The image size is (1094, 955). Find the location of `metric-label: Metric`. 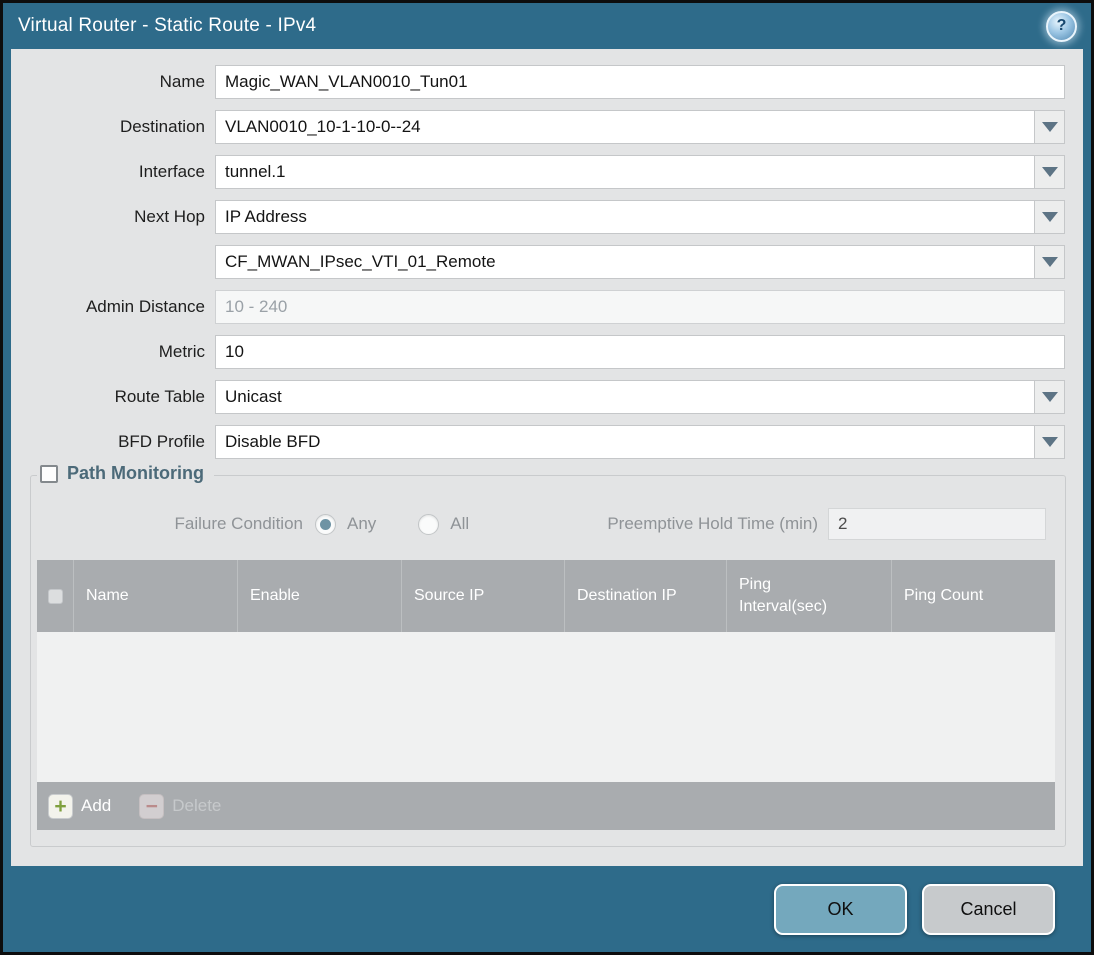

metric-label: Metric is located at coordinates (181, 351).